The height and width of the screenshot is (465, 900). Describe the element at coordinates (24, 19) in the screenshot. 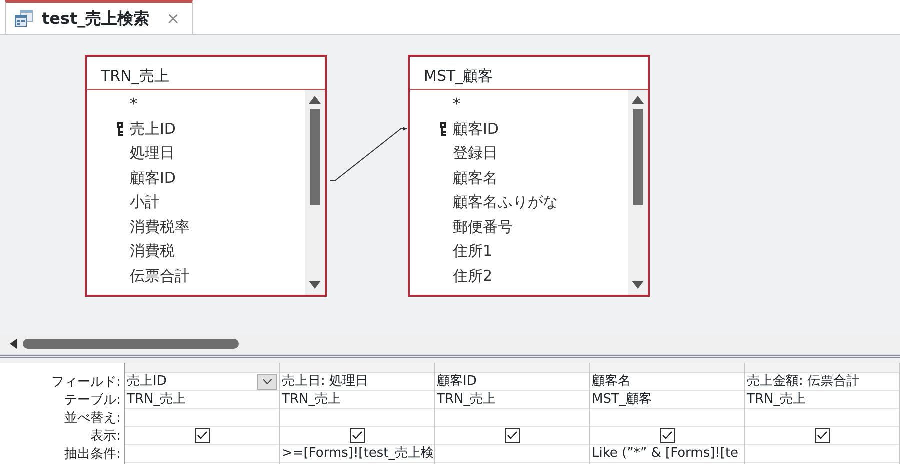

I see `query-icon` at that location.